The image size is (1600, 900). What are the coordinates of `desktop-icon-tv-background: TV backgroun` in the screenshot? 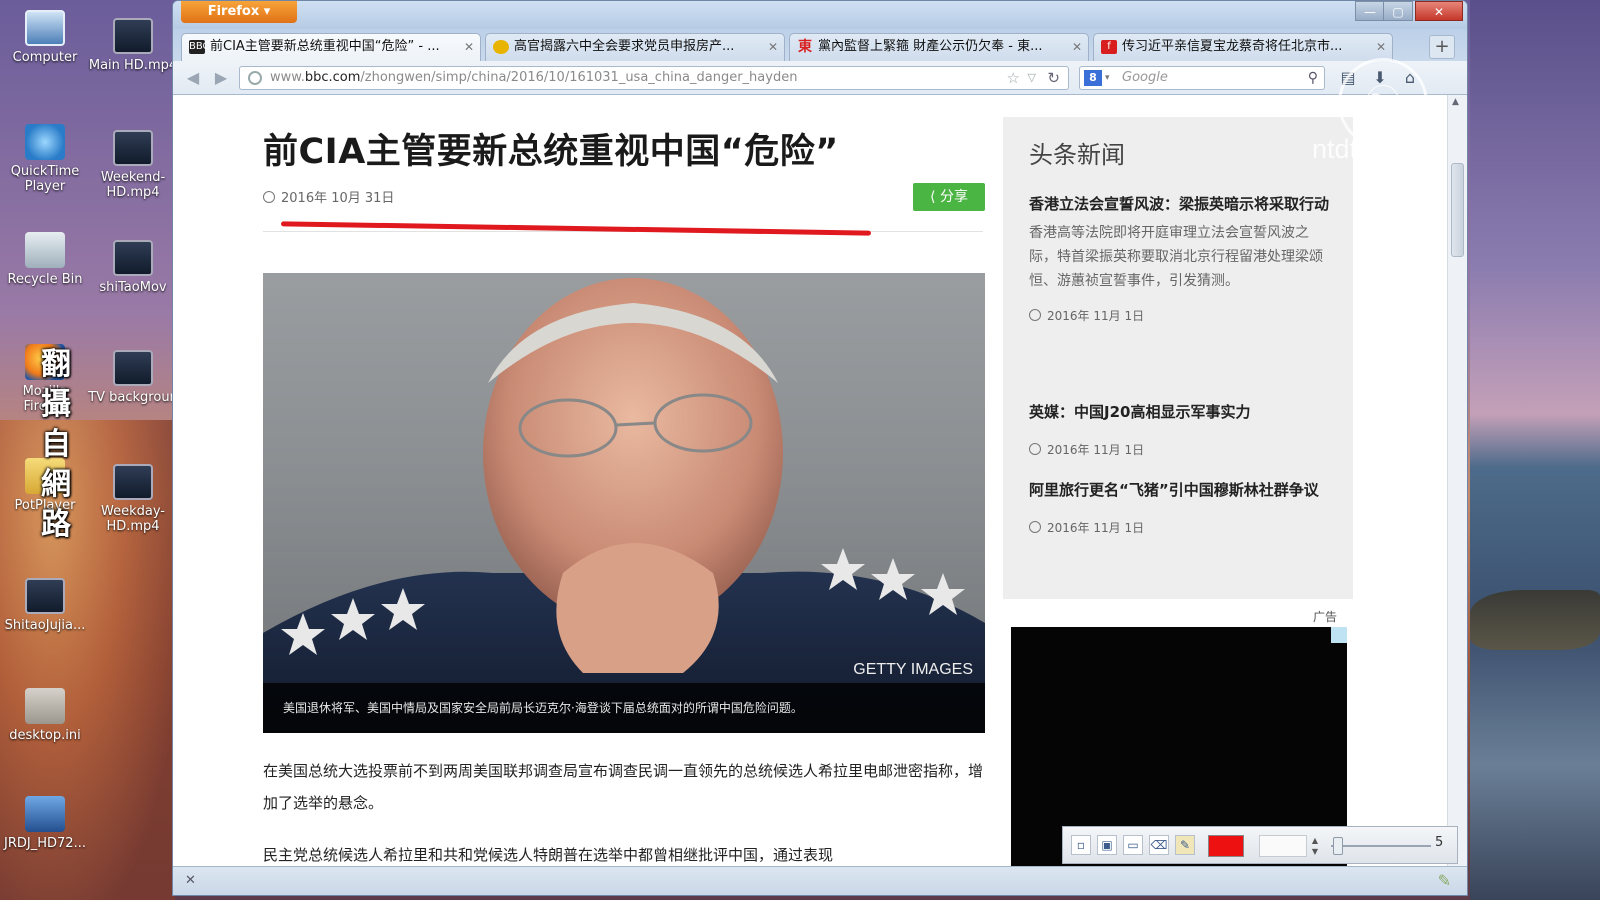 It's located at (133, 377).